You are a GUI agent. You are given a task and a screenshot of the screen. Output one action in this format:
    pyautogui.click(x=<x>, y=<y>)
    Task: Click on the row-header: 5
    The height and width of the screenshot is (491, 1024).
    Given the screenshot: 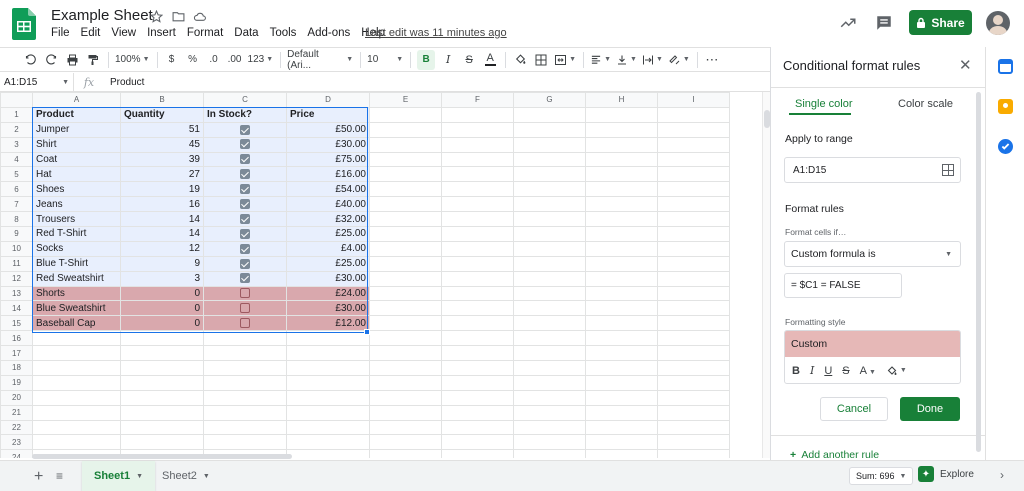 What is the action you would take?
    pyautogui.click(x=16, y=174)
    